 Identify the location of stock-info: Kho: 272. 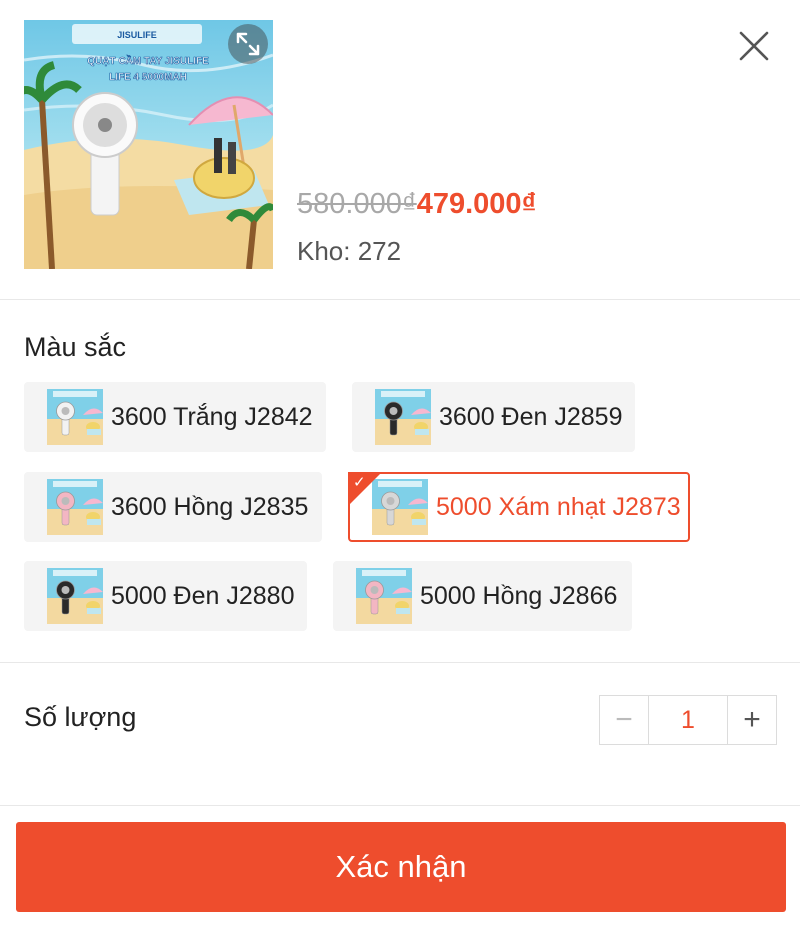
(349, 251).